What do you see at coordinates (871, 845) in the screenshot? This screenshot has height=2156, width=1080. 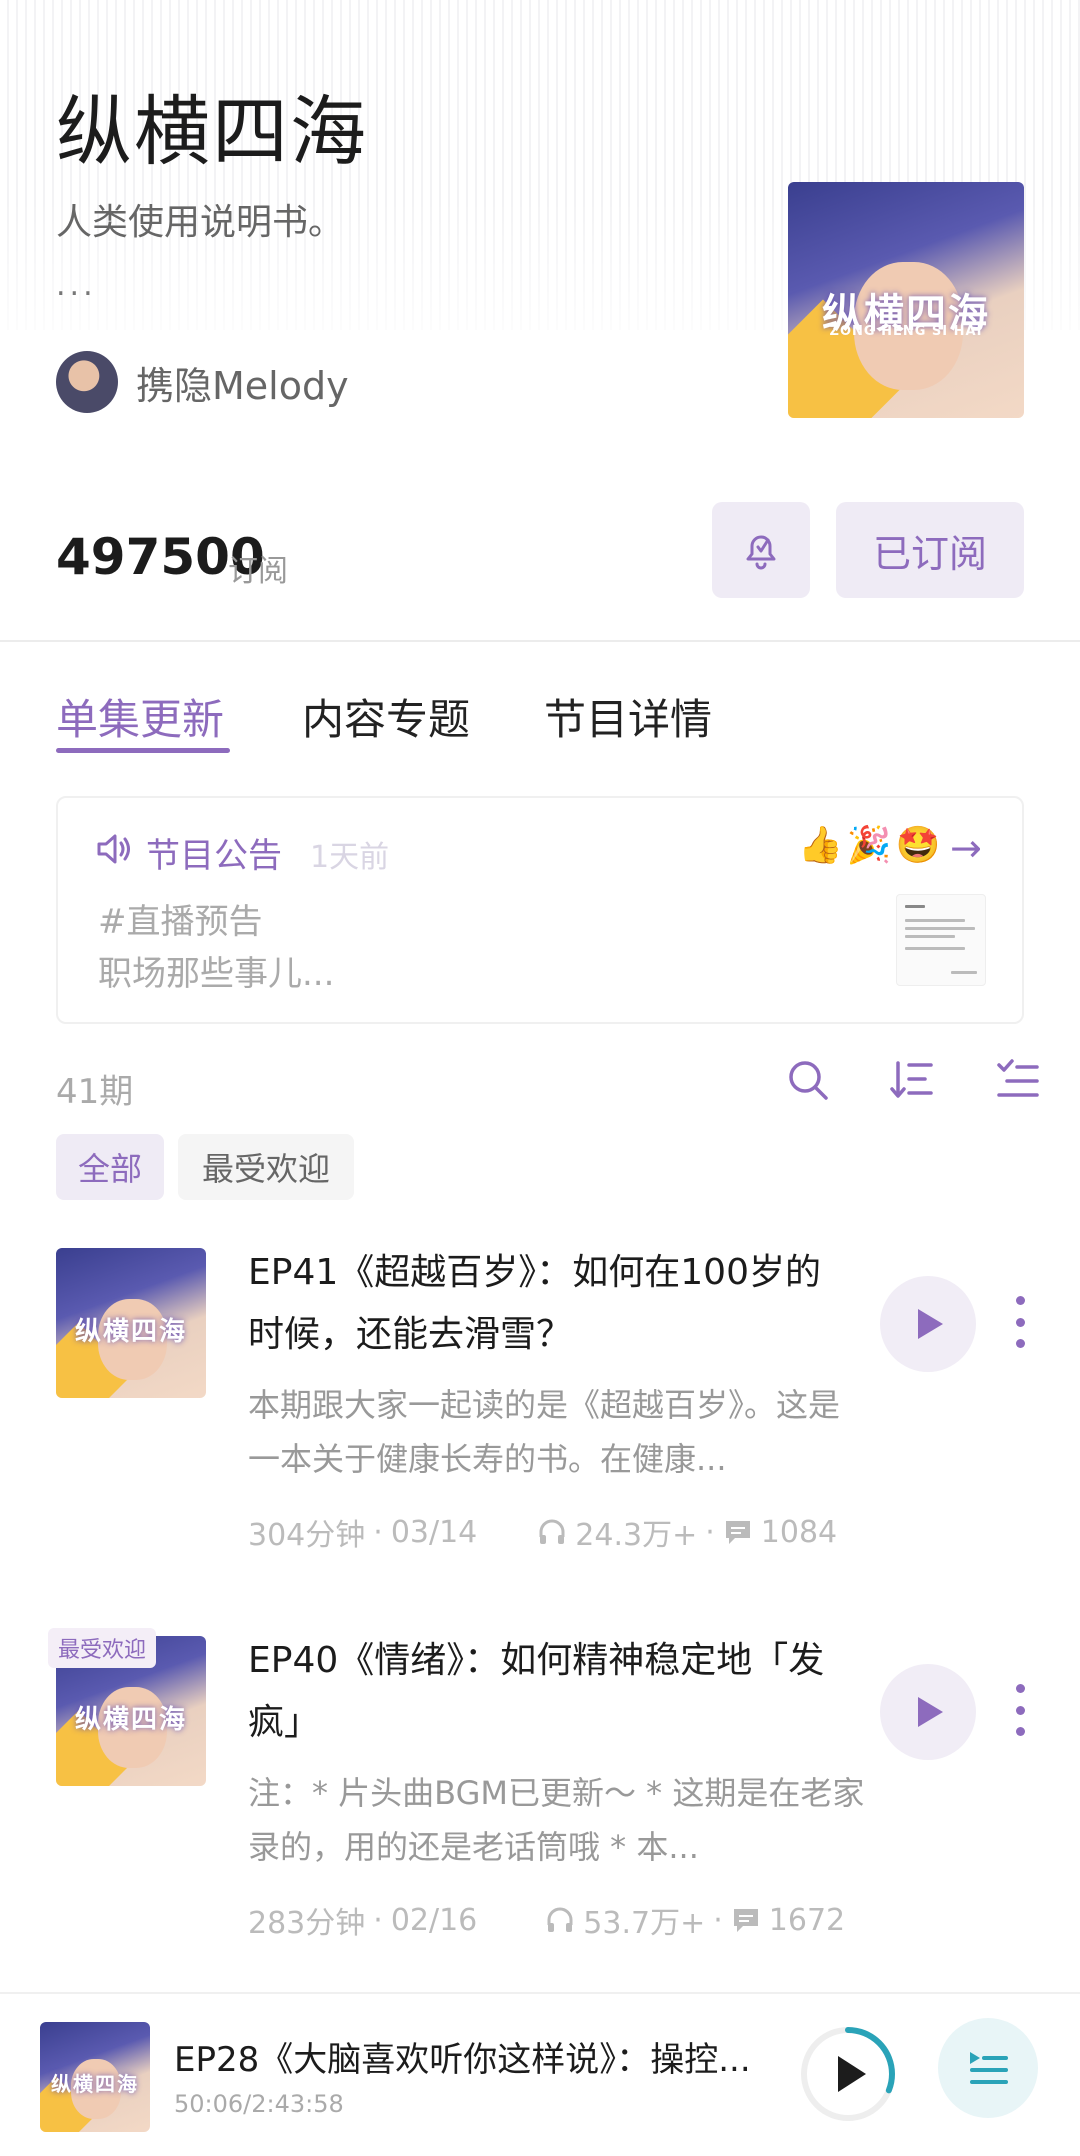 I see `announcement-reactions: 👍🎉🤩` at bounding box center [871, 845].